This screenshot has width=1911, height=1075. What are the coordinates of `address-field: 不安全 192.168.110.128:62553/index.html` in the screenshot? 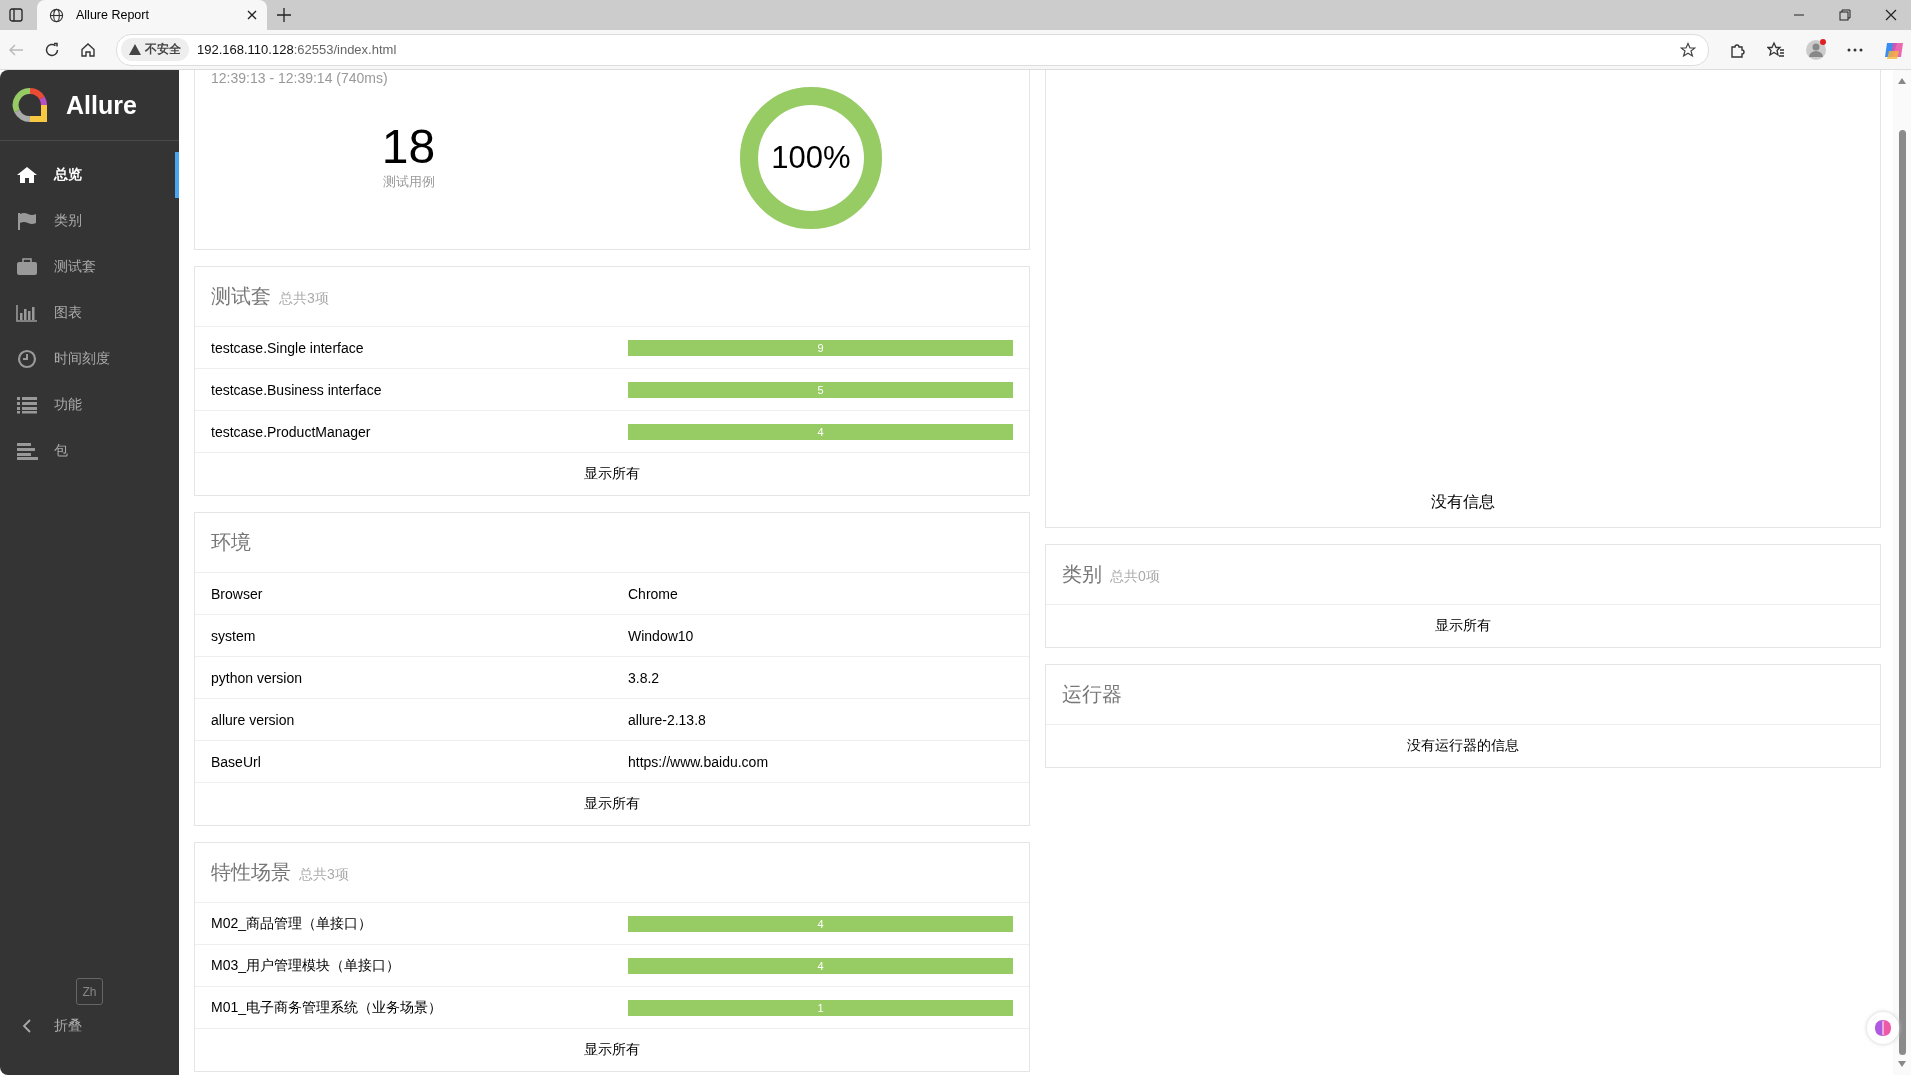 It's located at (912, 49).